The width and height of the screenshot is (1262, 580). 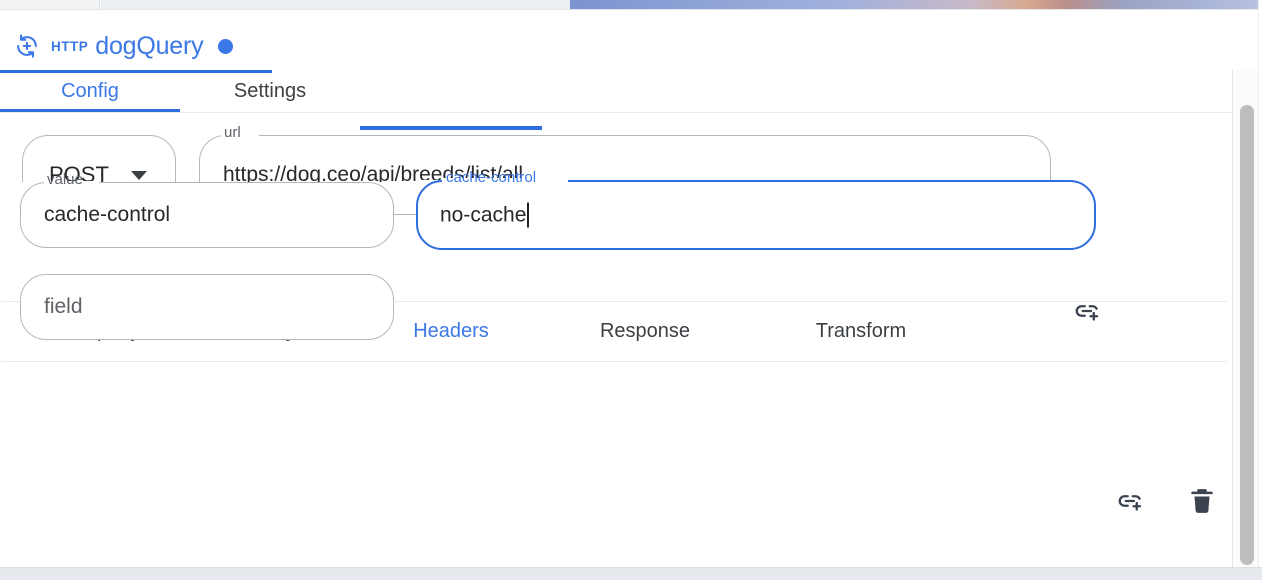 I want to click on top-tab-bar: Config Settings, so click(x=616, y=91).